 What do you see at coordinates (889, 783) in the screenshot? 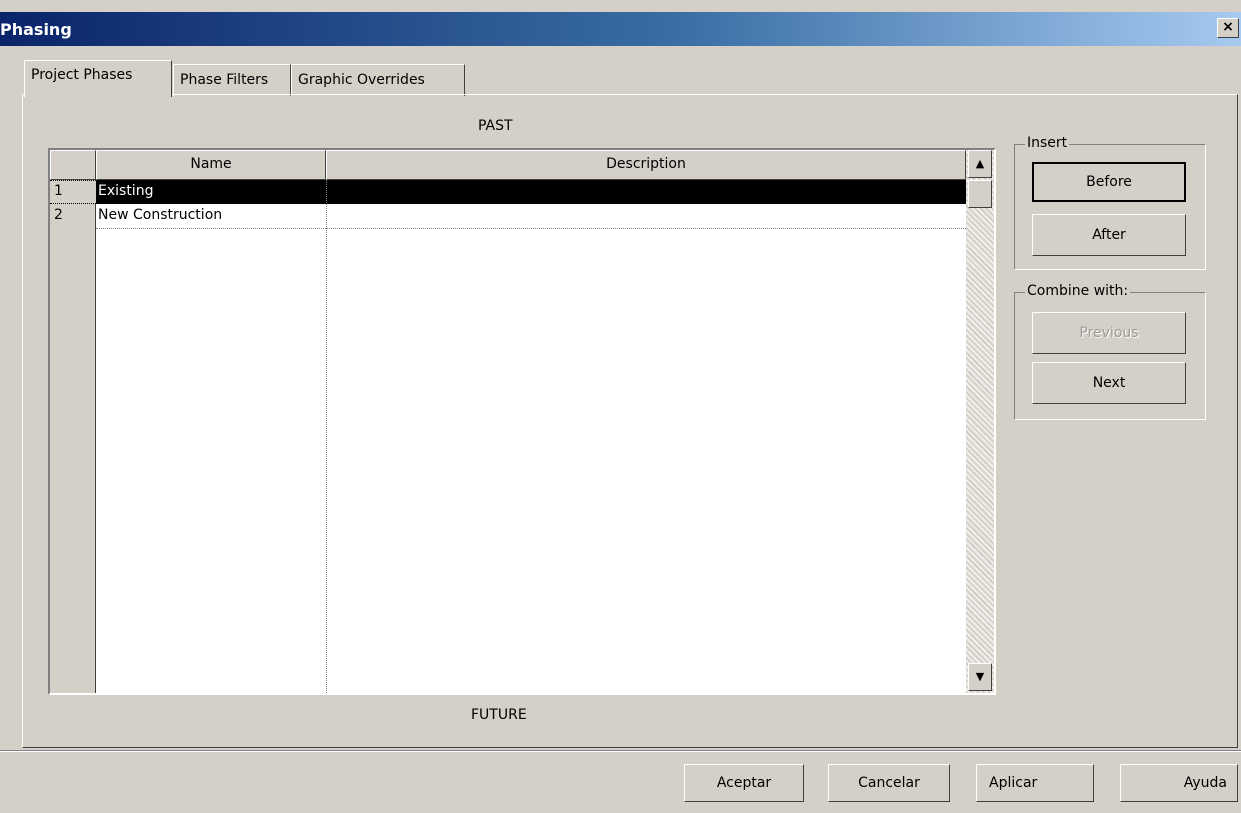
I see `cancel-button: Cancelar` at bounding box center [889, 783].